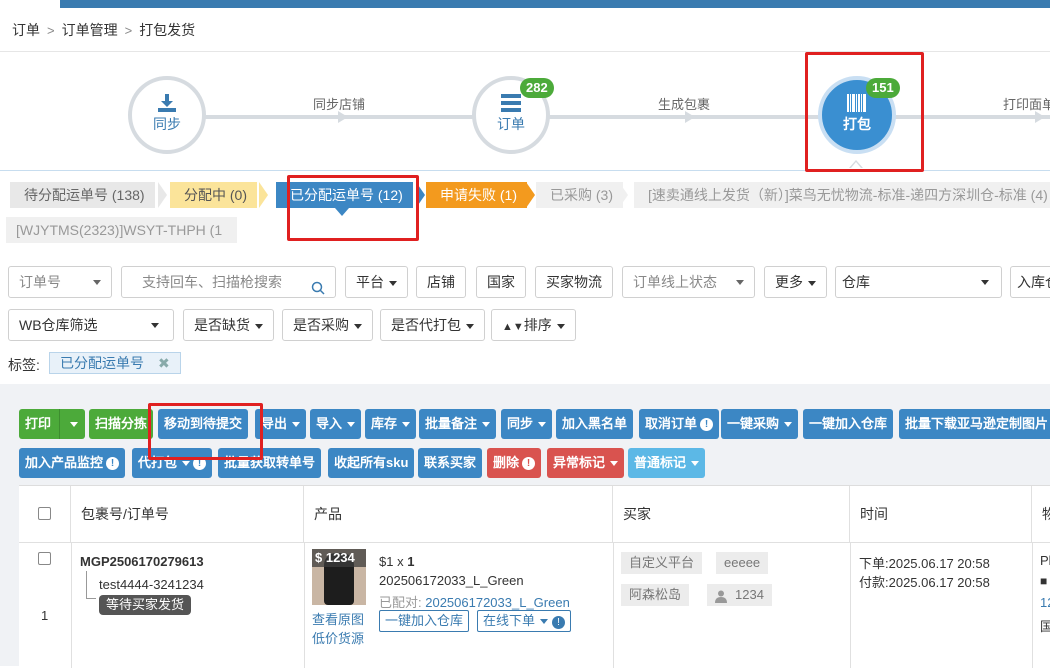 The width and height of the screenshot is (1050, 668). I want to click on normal-mark-button: 普通标记, so click(667, 463).